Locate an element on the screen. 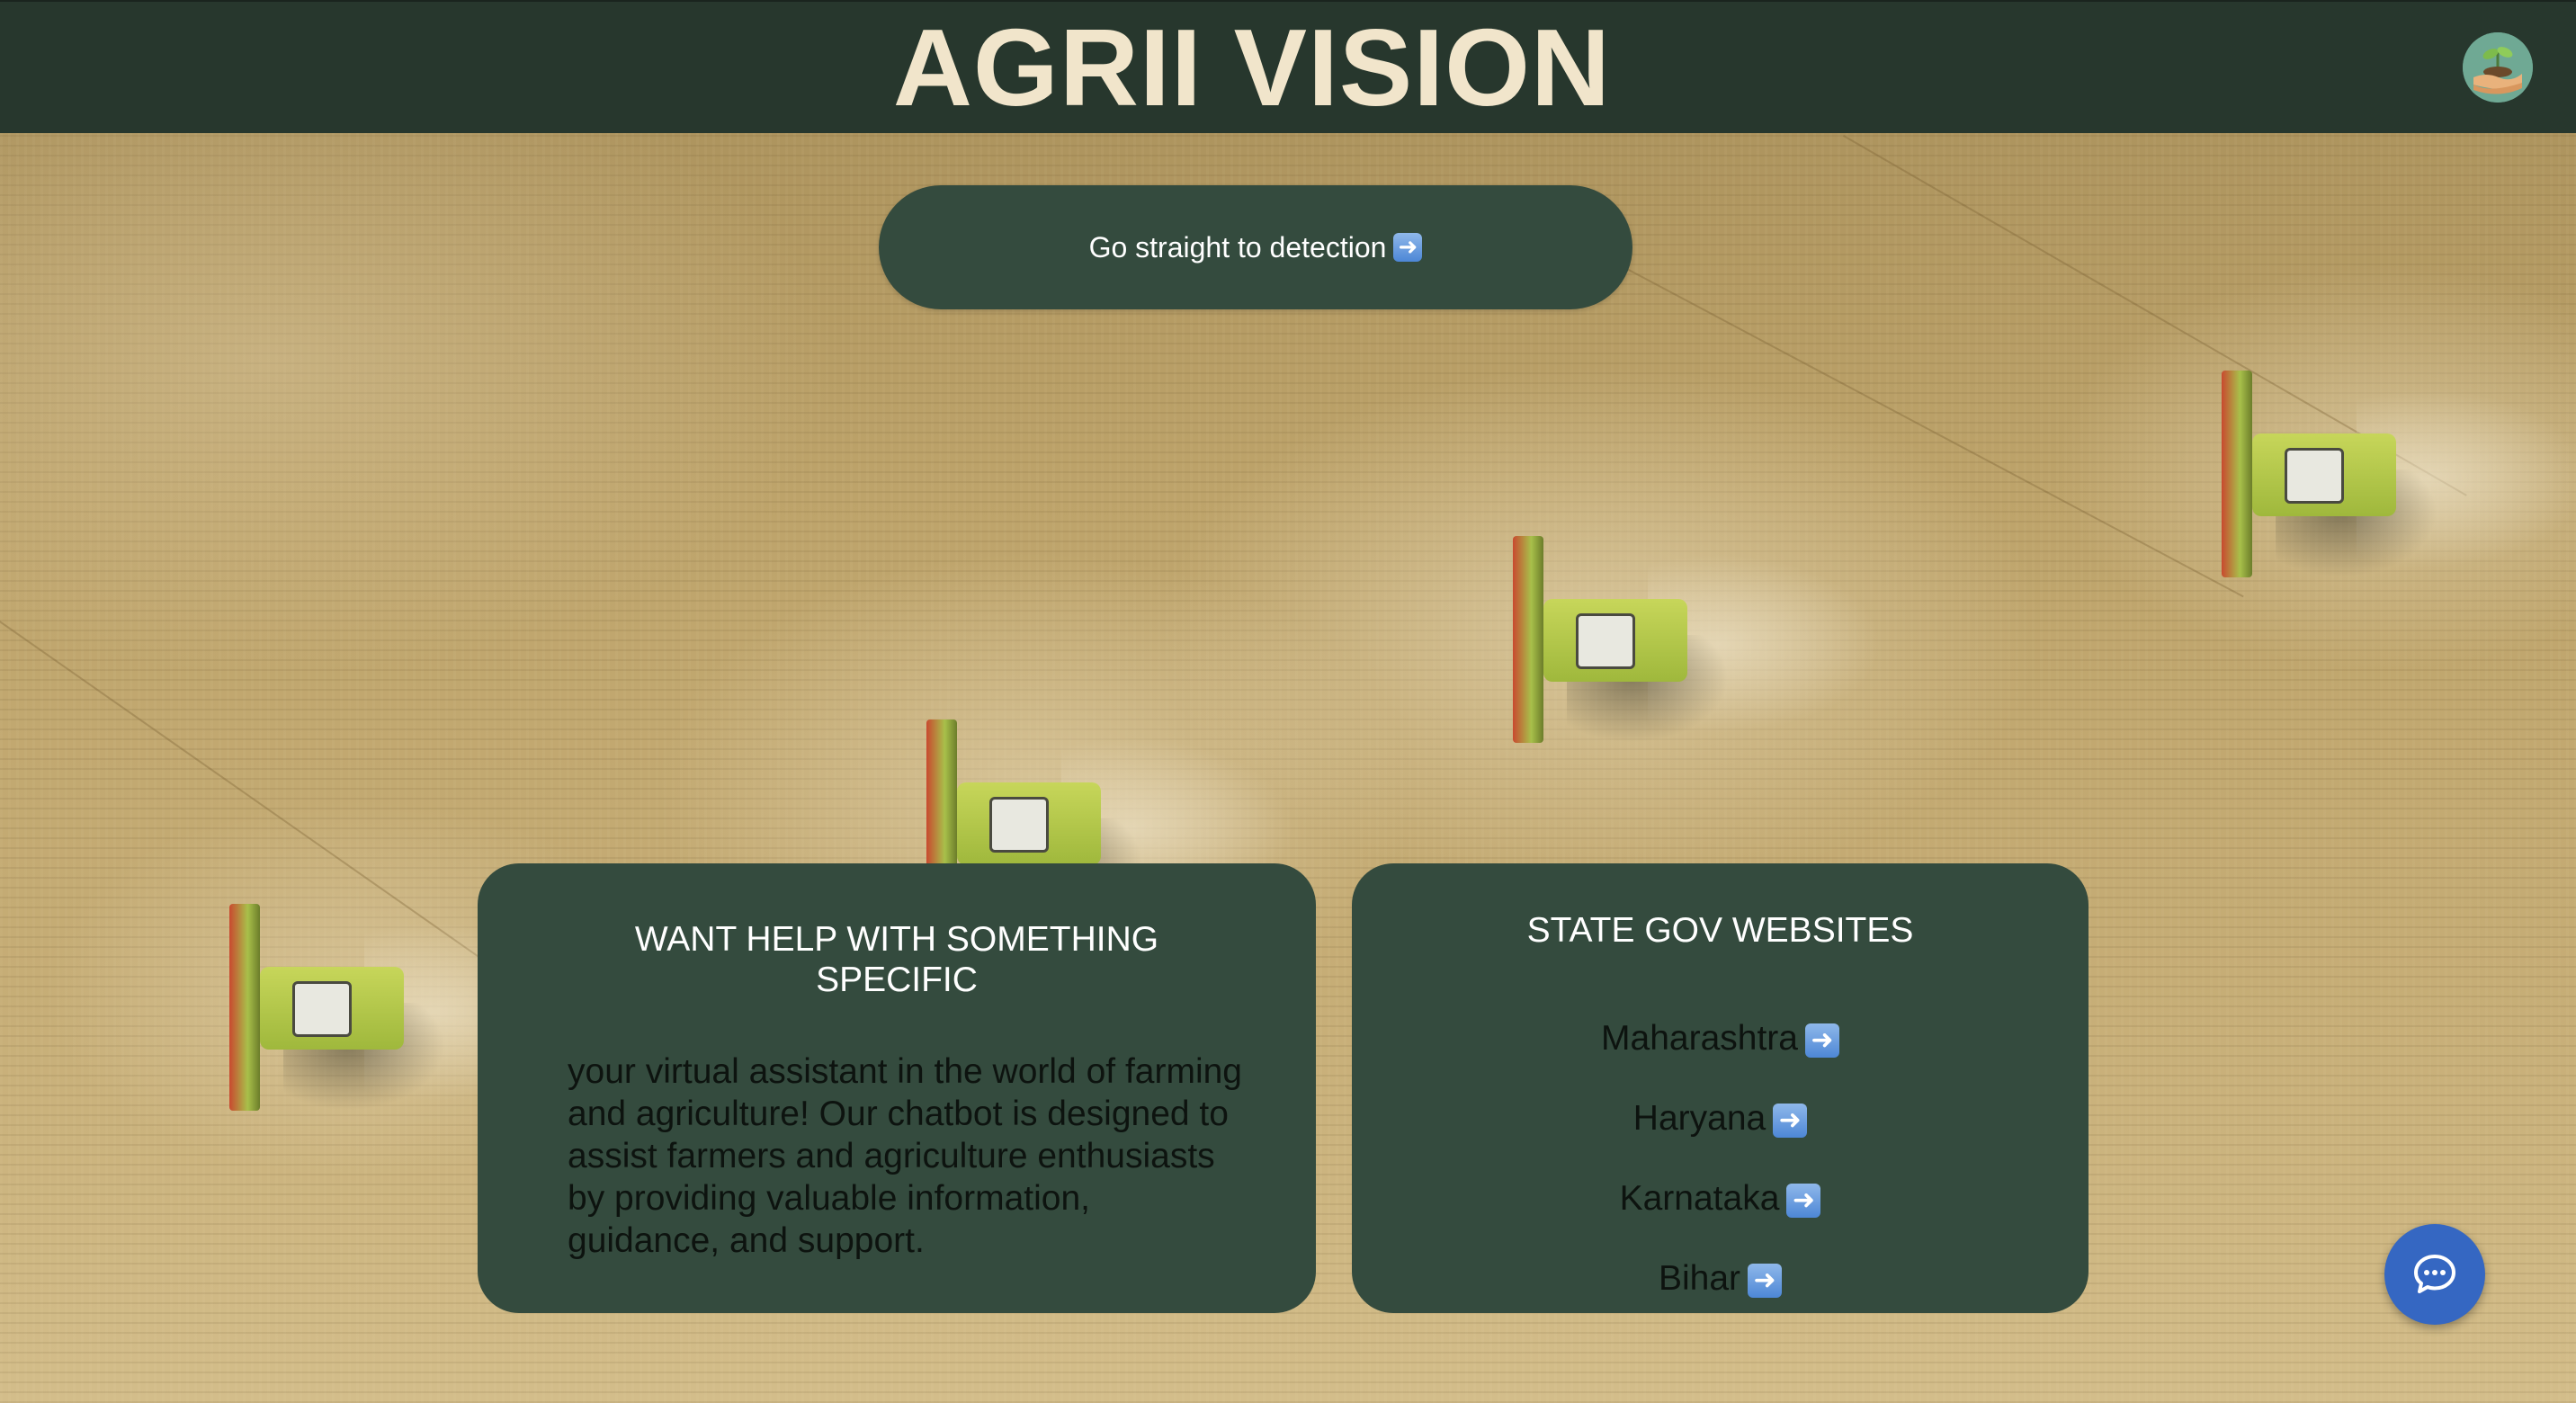 The image size is (2576, 1403). go-to-detection-button: Go straight to detection ➜ is located at coordinates (1255, 247).